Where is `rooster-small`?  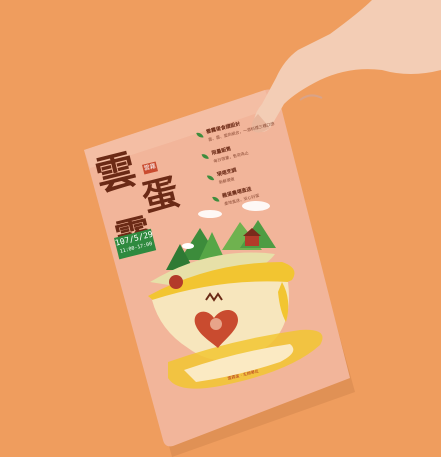
rooster-small is located at coordinates (176, 282).